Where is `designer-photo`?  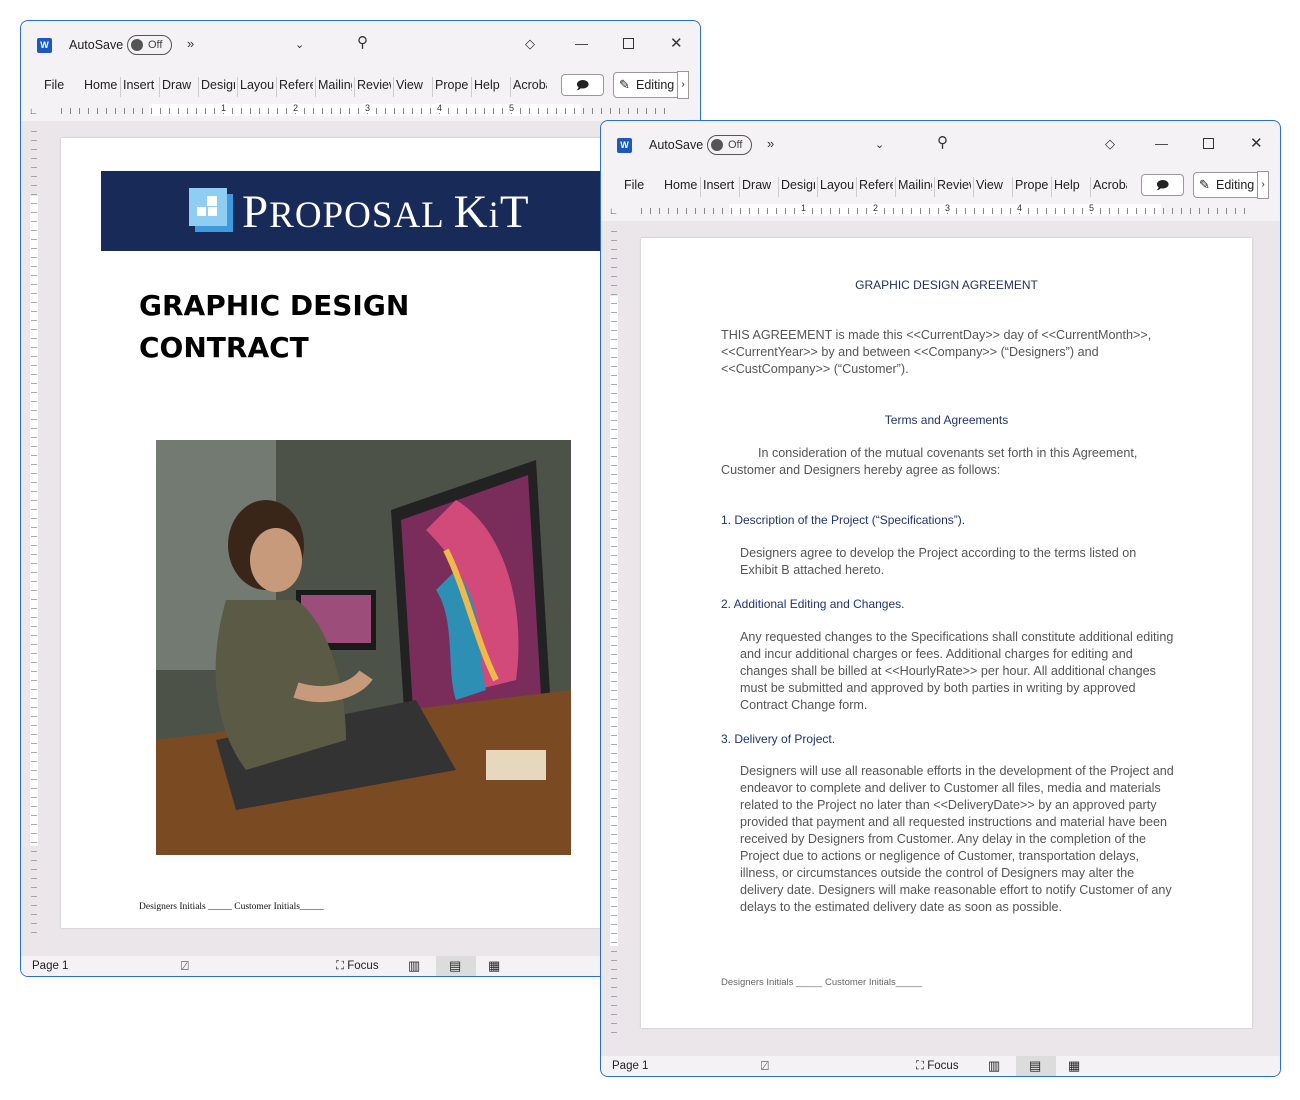 designer-photo is located at coordinates (363, 647).